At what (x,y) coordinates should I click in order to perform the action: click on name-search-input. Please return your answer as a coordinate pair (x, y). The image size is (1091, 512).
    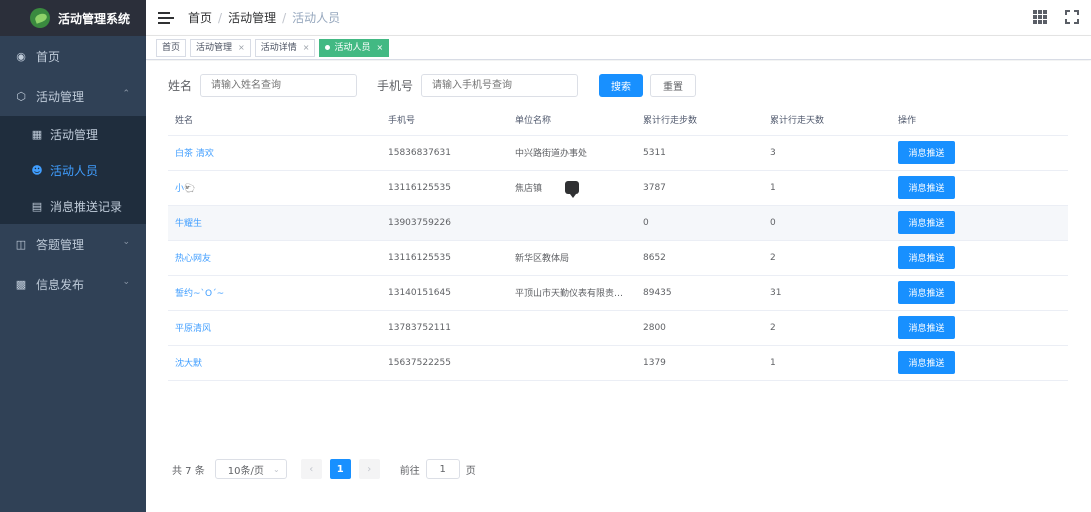
    Looking at the image, I should click on (279, 85).